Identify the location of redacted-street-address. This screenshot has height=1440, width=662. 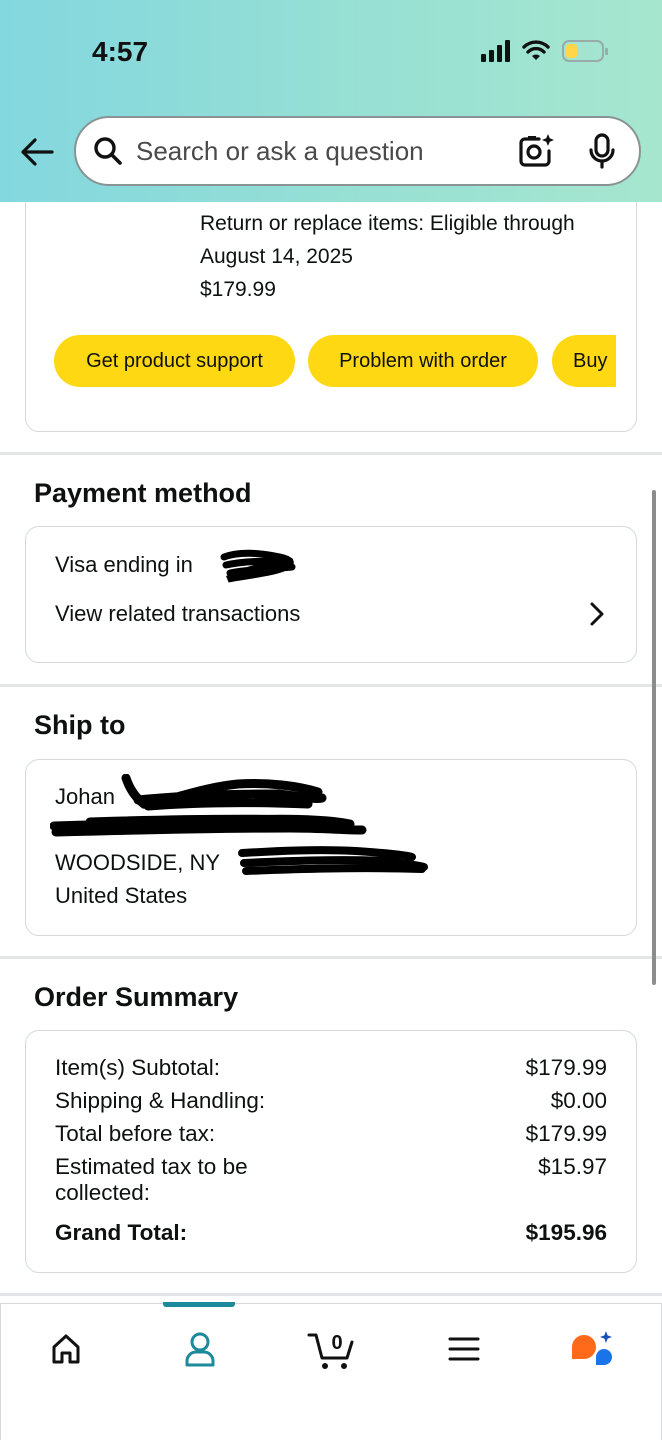
(208, 825).